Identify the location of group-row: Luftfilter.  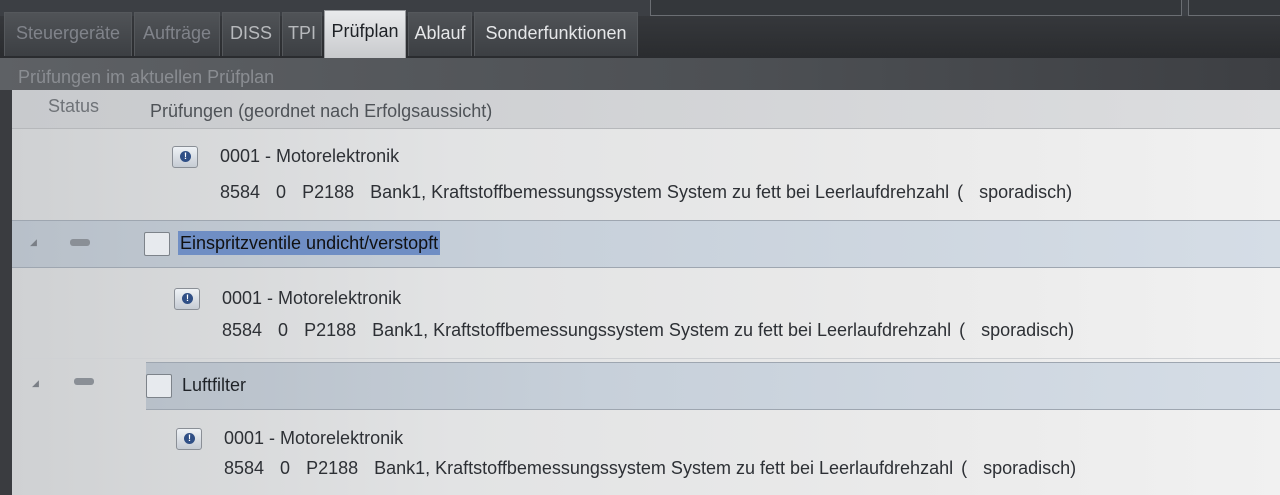
(713, 386).